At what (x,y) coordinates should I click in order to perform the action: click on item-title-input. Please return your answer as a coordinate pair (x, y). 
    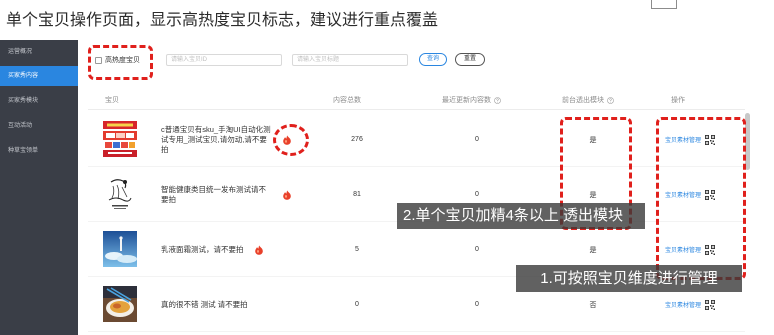
    Looking at the image, I should click on (350, 60).